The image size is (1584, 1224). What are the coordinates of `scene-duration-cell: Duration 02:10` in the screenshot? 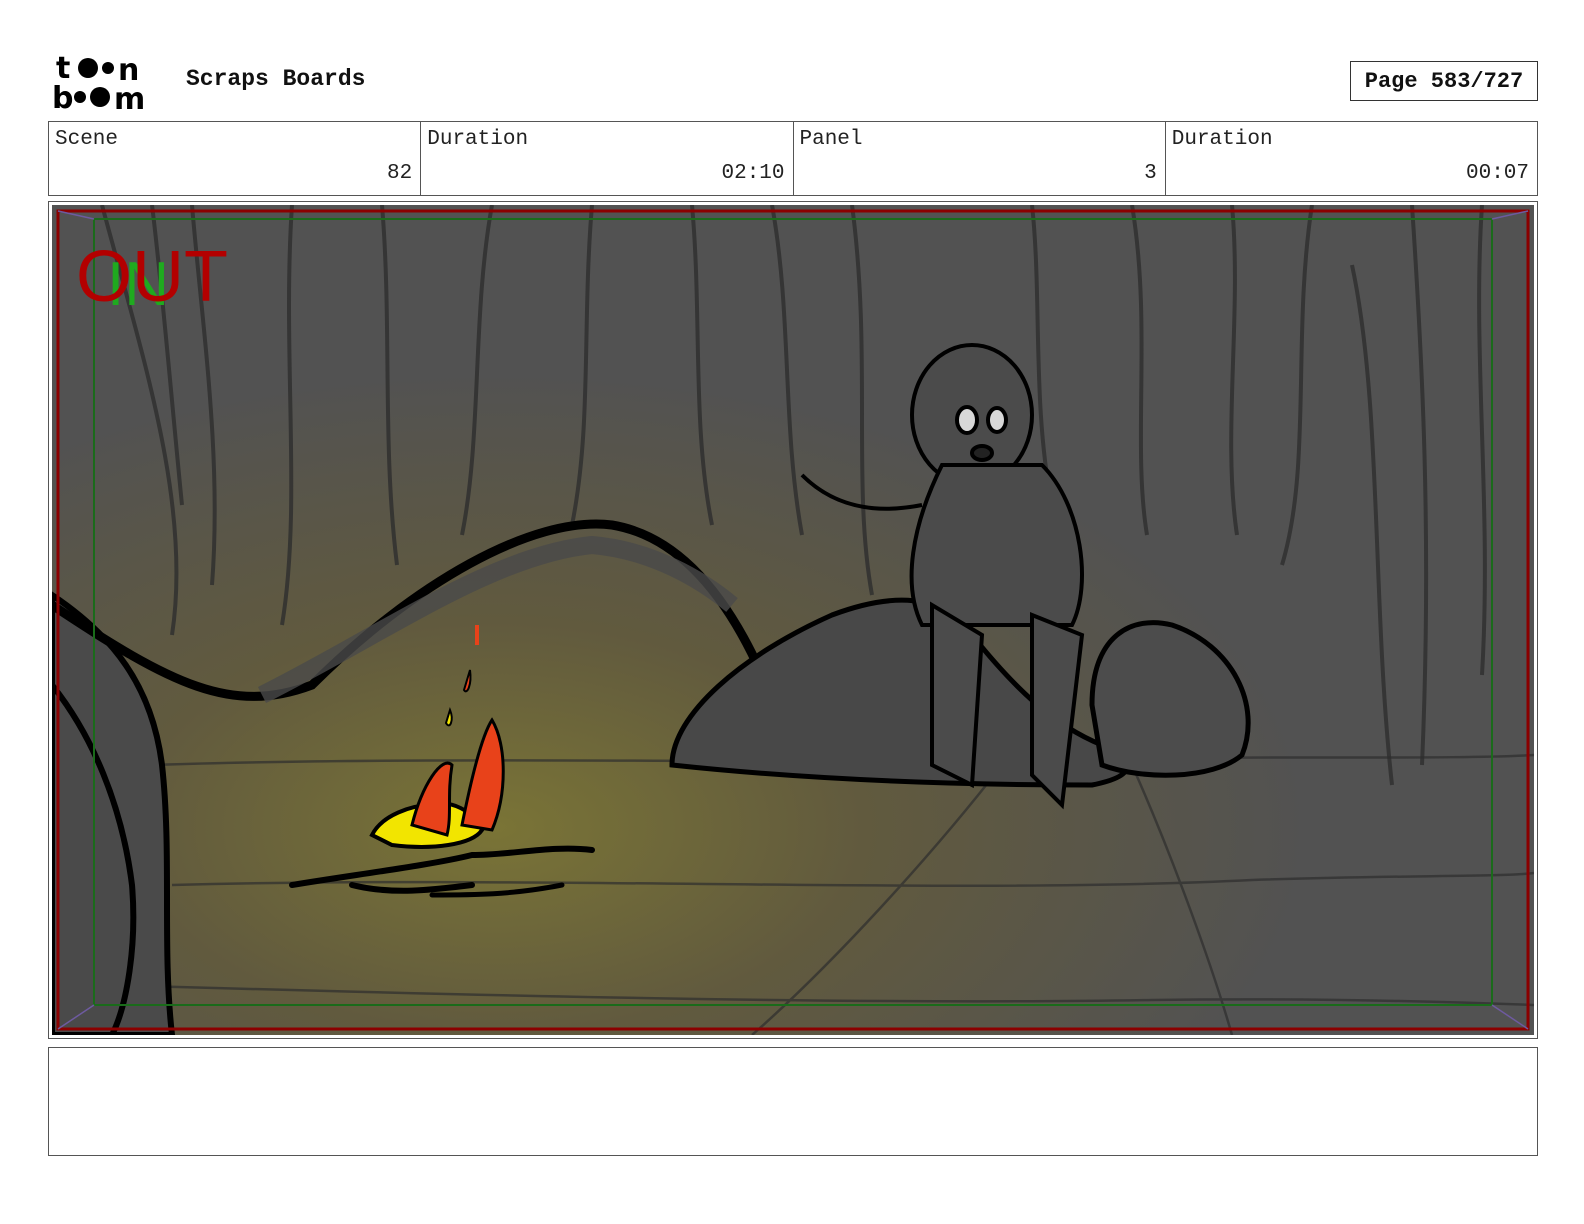 It's located at (607, 158).